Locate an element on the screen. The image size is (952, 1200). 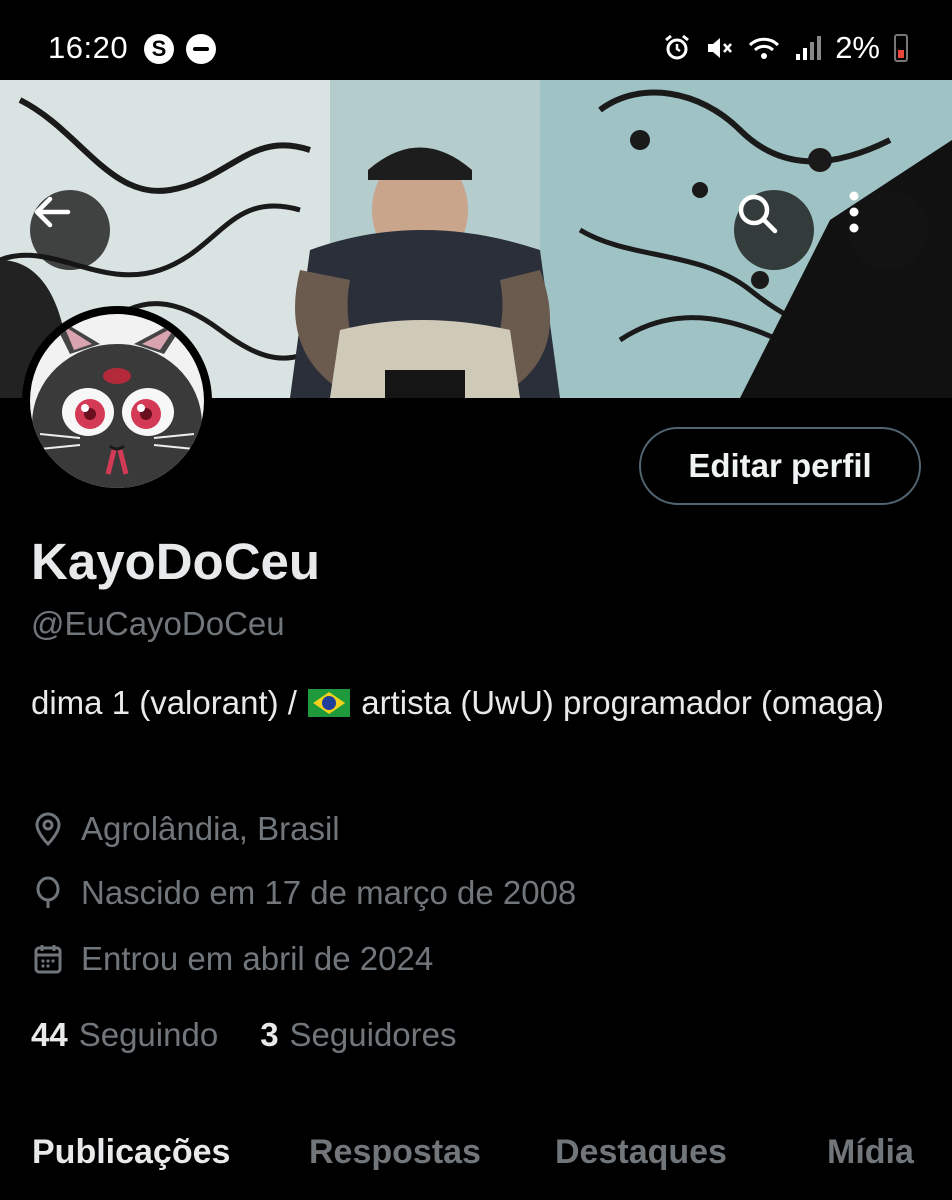
avatar-cat-image is located at coordinates (117, 401).